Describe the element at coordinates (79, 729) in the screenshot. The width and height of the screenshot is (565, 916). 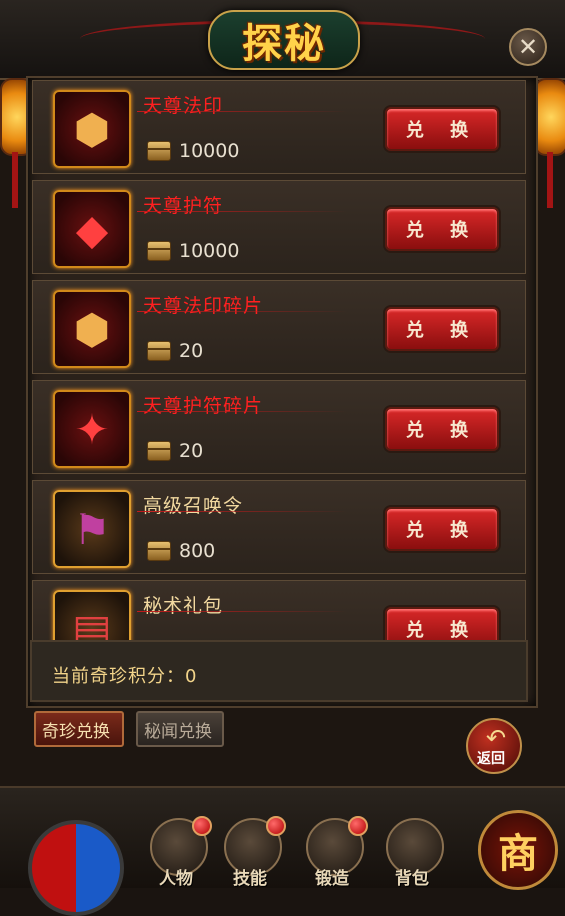
I see `tab-rare-exchange: 奇珍兑换` at that location.